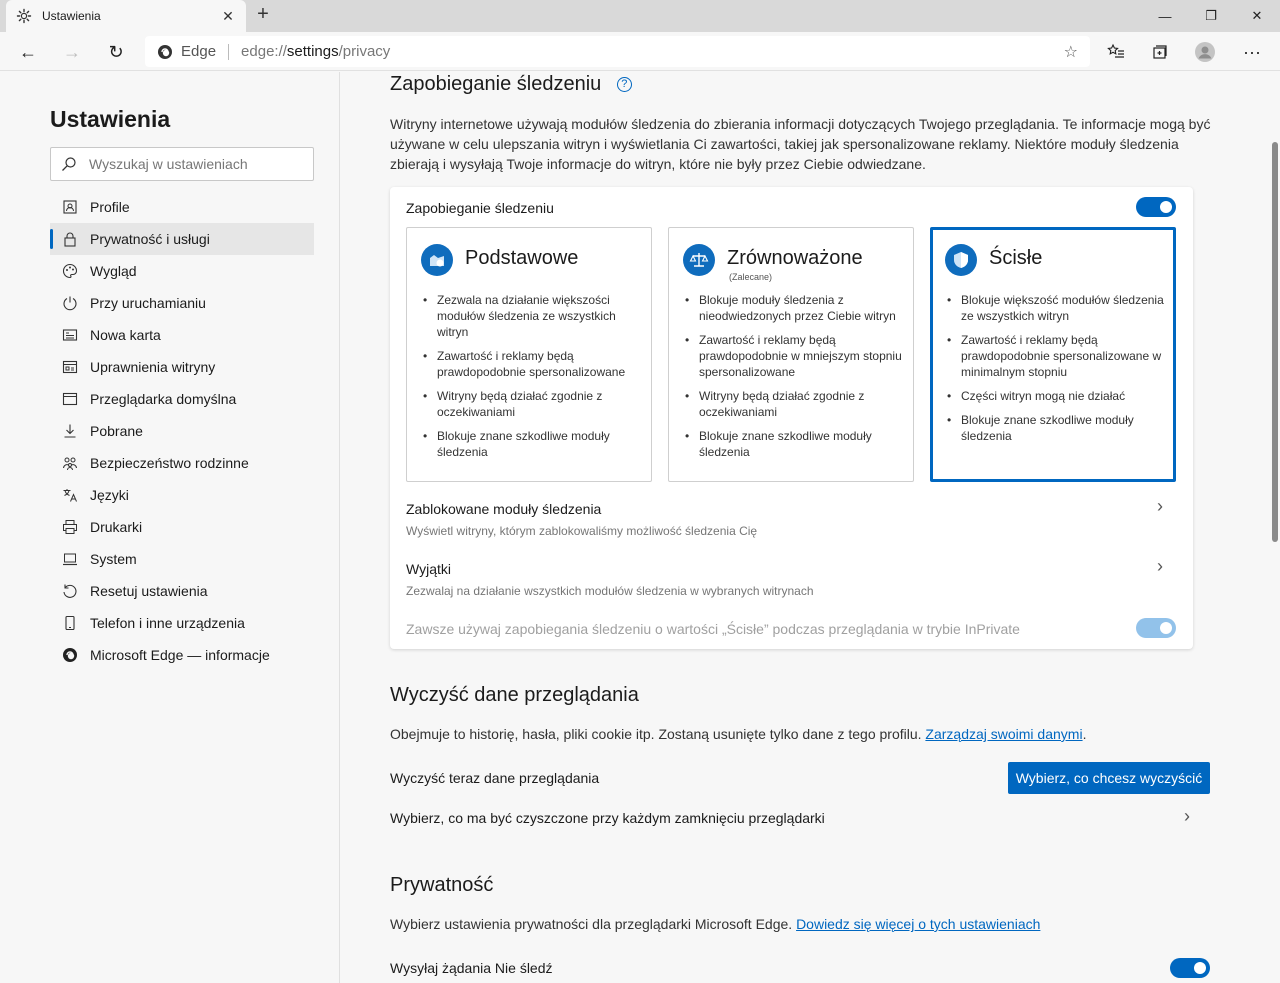  I want to click on favorites-list-icon, so click(1115, 50).